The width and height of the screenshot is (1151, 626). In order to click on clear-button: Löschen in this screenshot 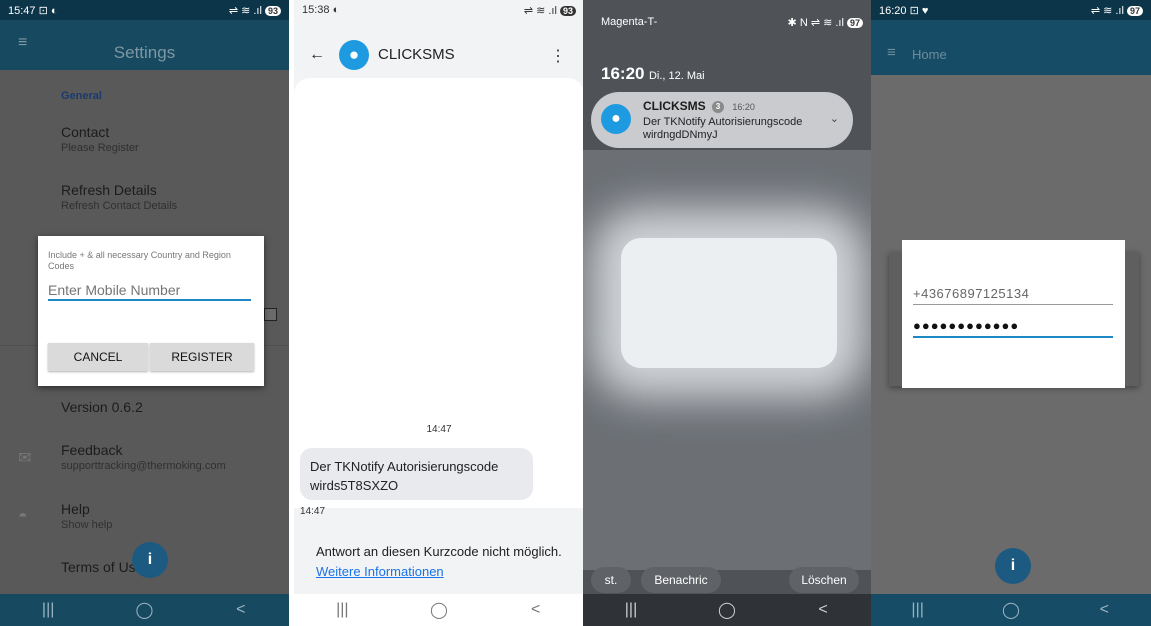, I will do `click(824, 580)`.